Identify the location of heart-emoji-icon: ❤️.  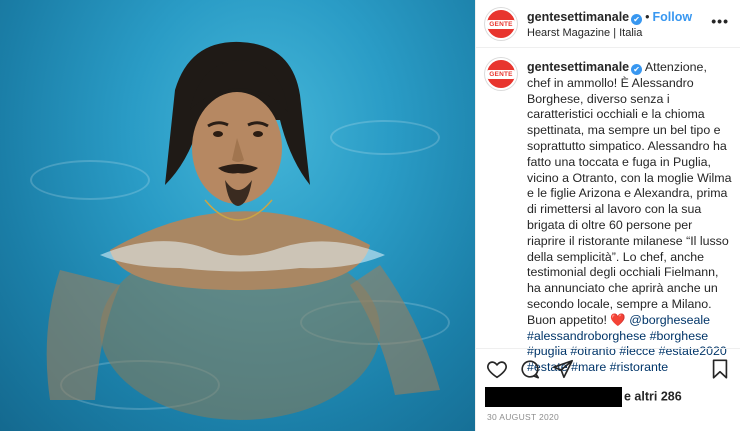
(618, 319).